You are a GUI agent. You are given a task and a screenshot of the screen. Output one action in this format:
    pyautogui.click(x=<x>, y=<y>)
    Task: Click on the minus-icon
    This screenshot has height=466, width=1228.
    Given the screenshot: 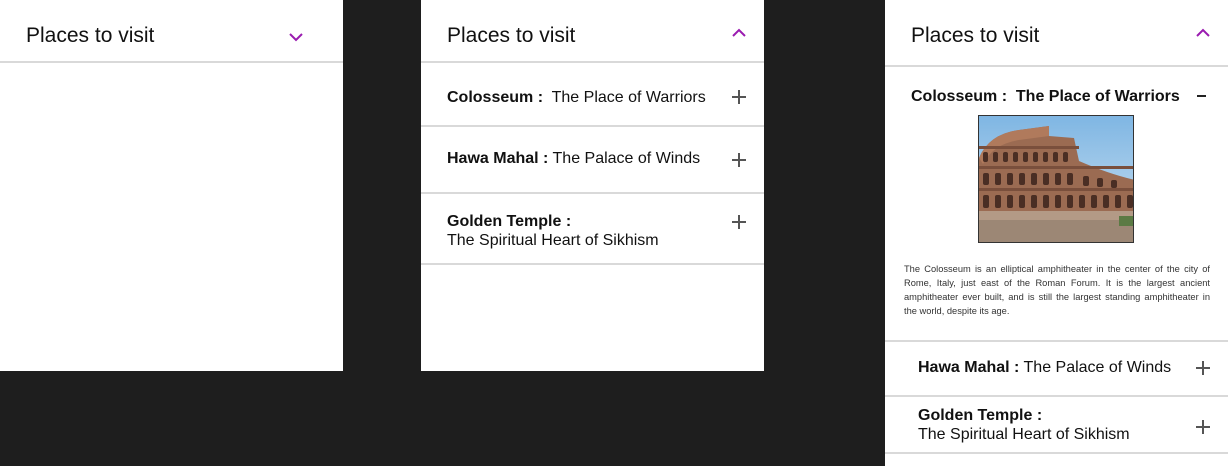 What is the action you would take?
    pyautogui.click(x=1201, y=96)
    